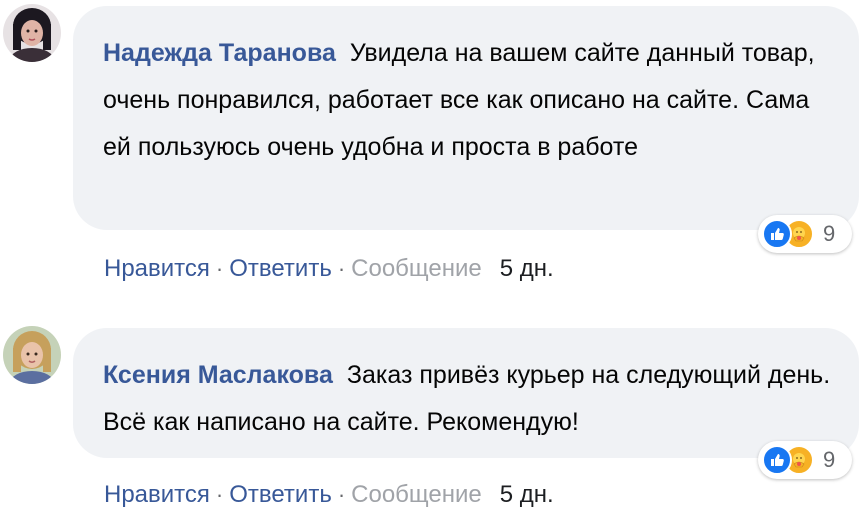  I want to click on comment-author: Ксения Маслакова, so click(218, 375).